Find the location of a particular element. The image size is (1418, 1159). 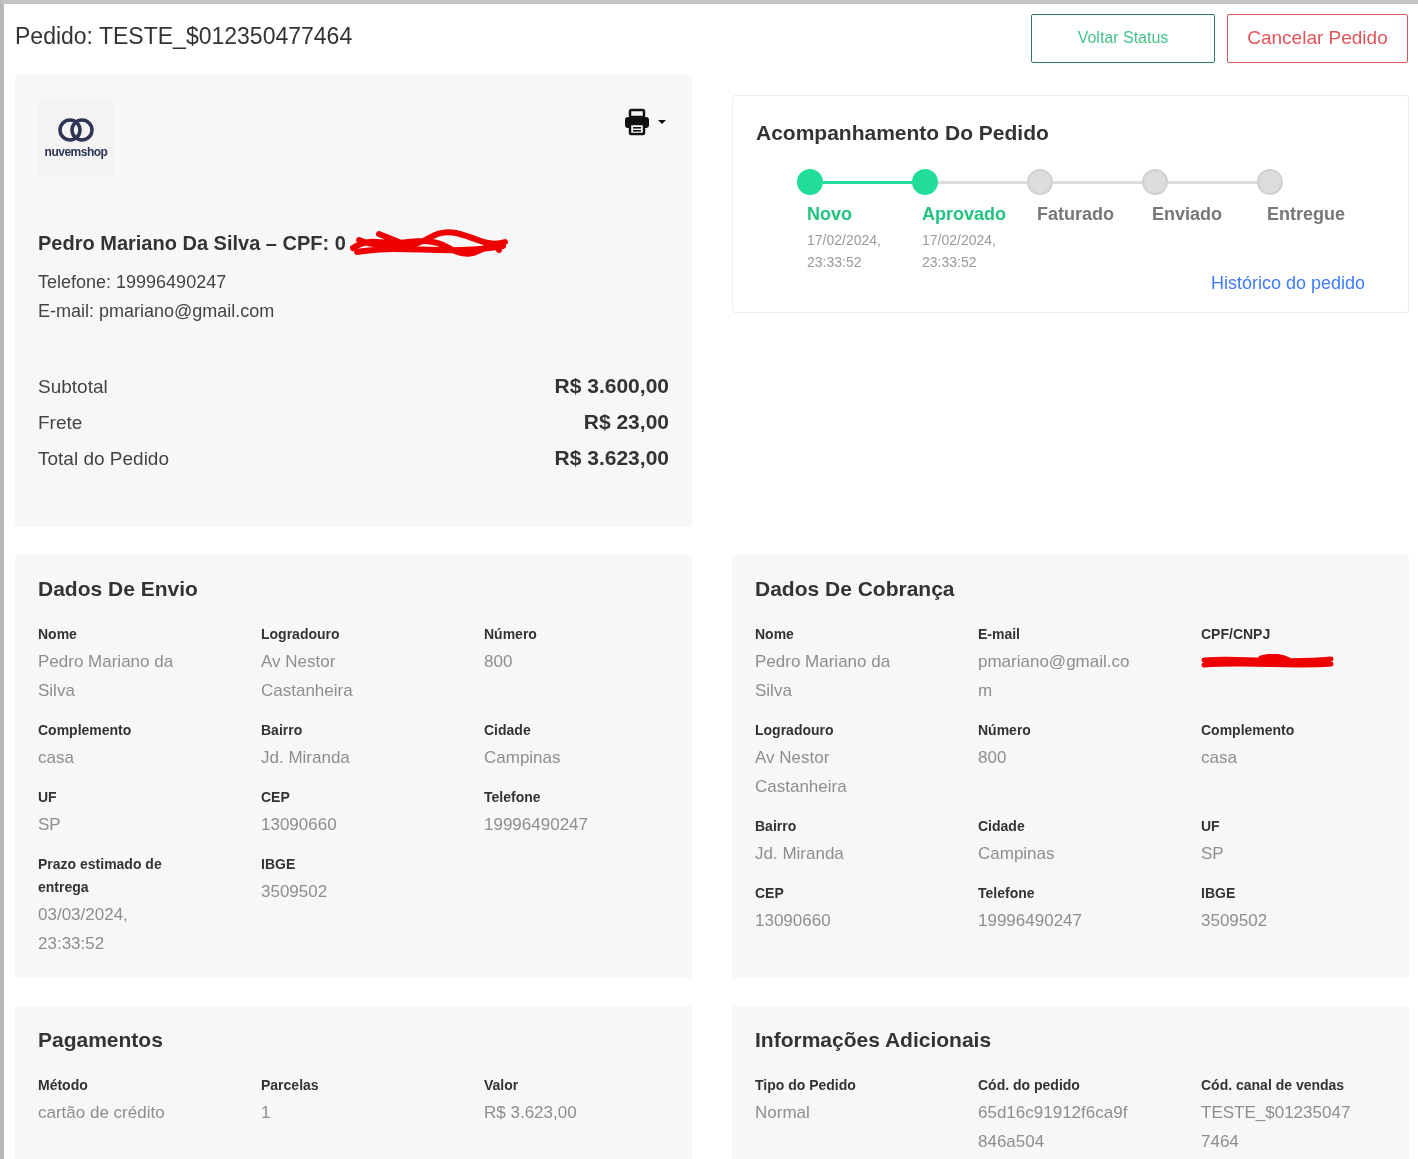

field-value: R$ 3.623,00 is located at coordinates (531, 1113).